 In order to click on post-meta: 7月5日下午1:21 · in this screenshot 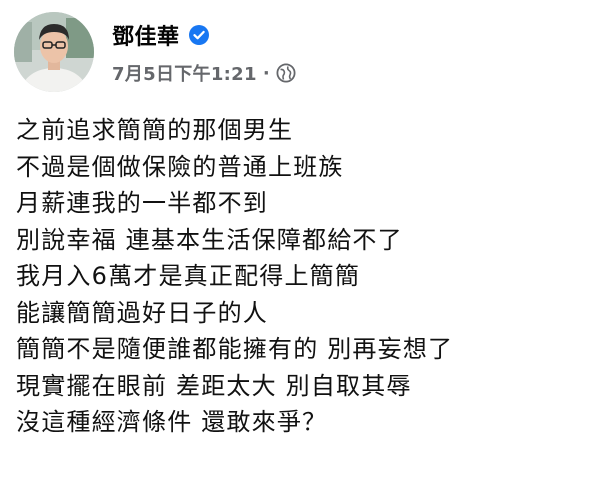, I will do `click(204, 73)`.